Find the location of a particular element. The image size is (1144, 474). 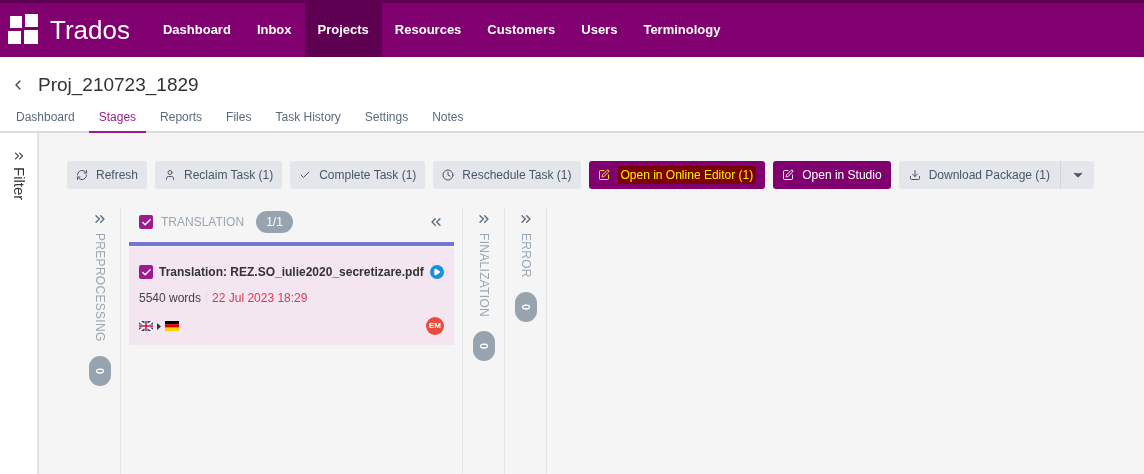

task-card: Translation: REZ.SO_iulie2020_secretizare.pdf 5540 words 22 Jul 2023 18:29 EM is located at coordinates (291, 296).